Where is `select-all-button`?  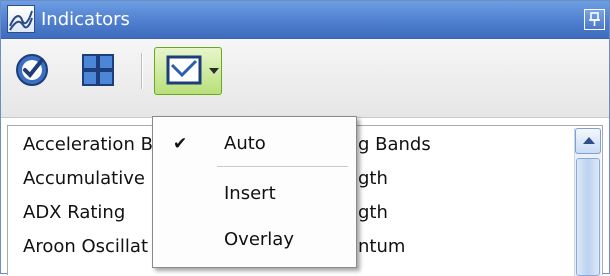 select-all-button is located at coordinates (32, 70).